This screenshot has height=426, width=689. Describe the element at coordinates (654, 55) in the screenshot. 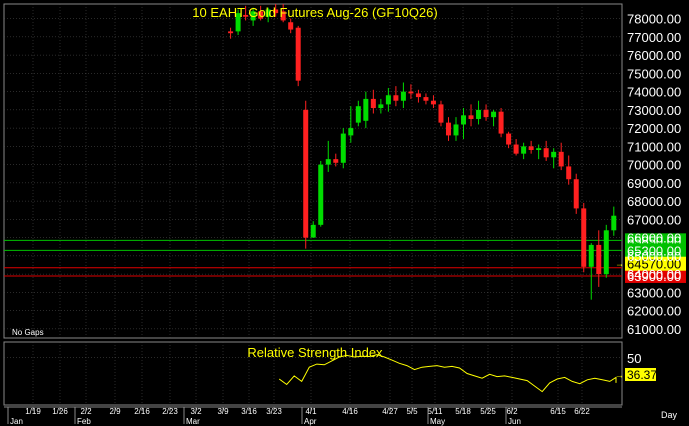

I see `price-tick-label: 76000.00` at that location.